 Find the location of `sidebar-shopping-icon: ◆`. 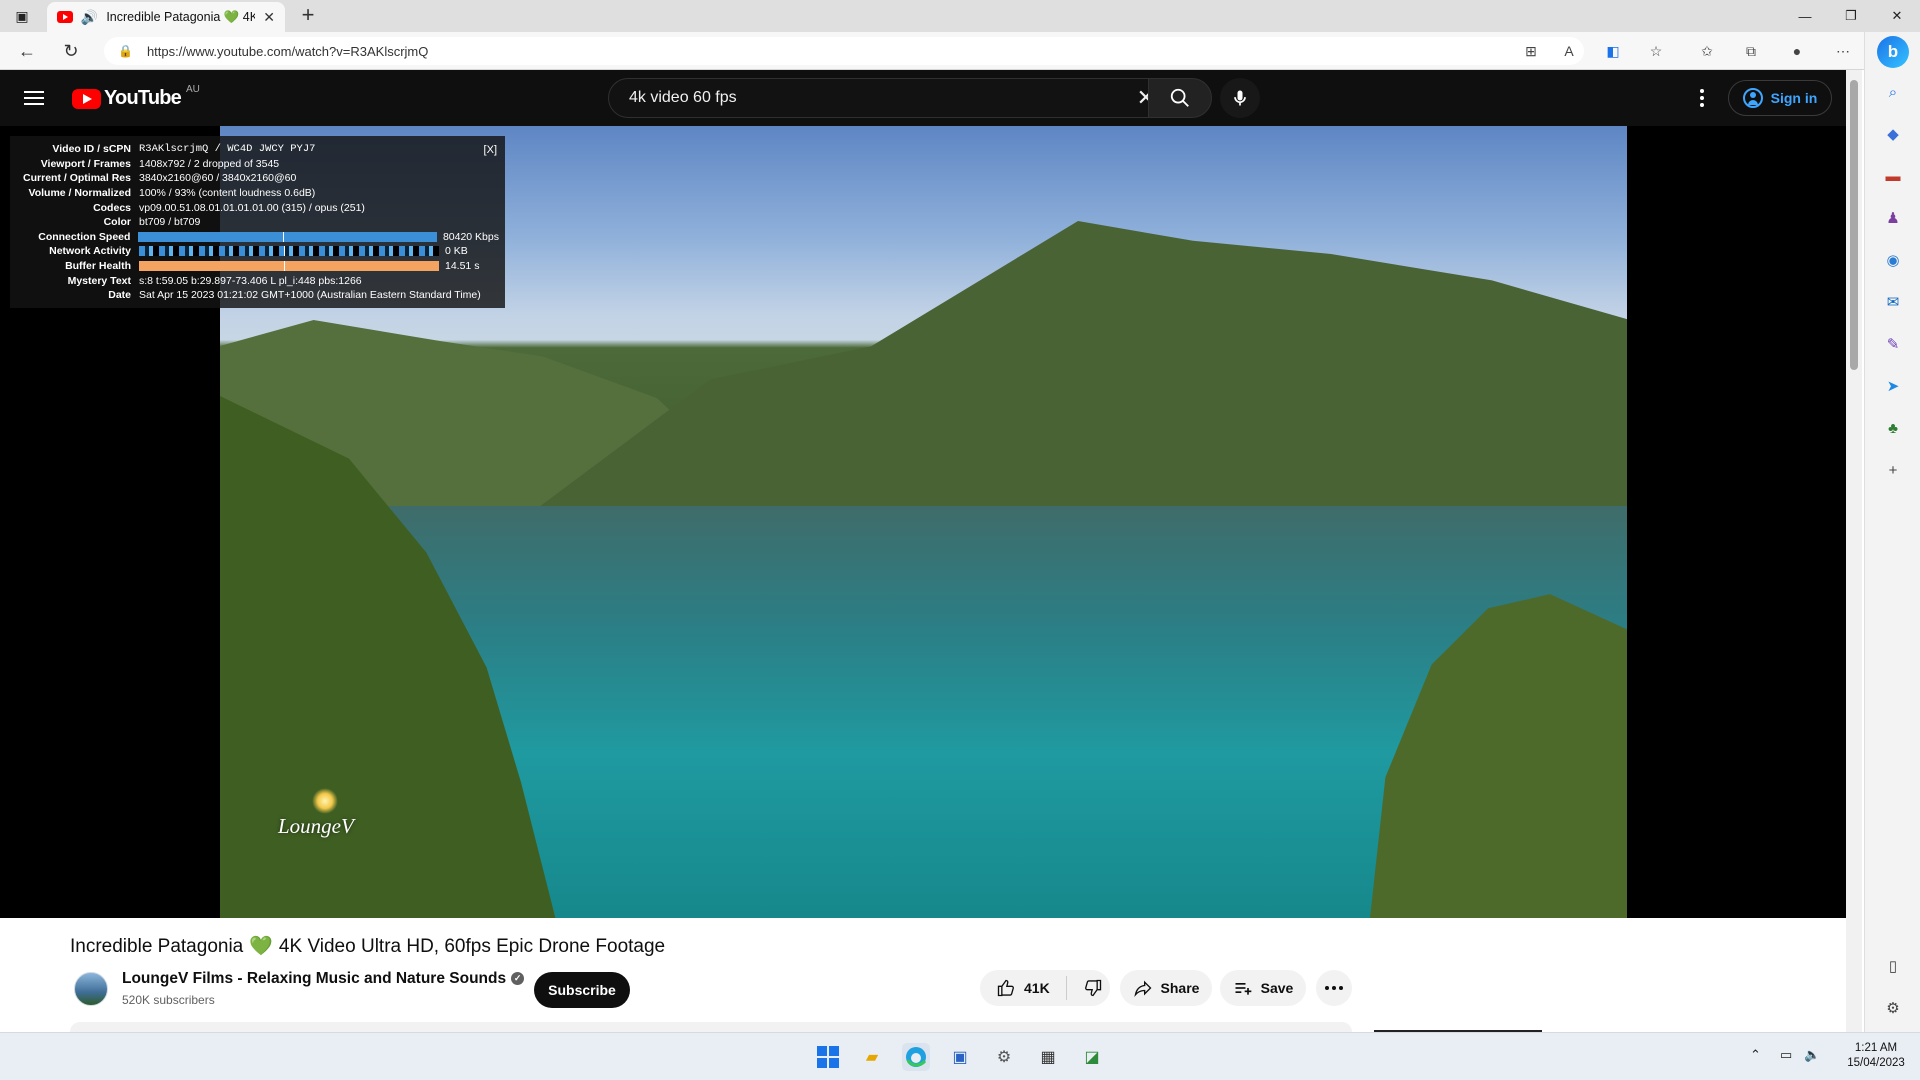

sidebar-shopping-icon: ◆ is located at coordinates (1893, 134).